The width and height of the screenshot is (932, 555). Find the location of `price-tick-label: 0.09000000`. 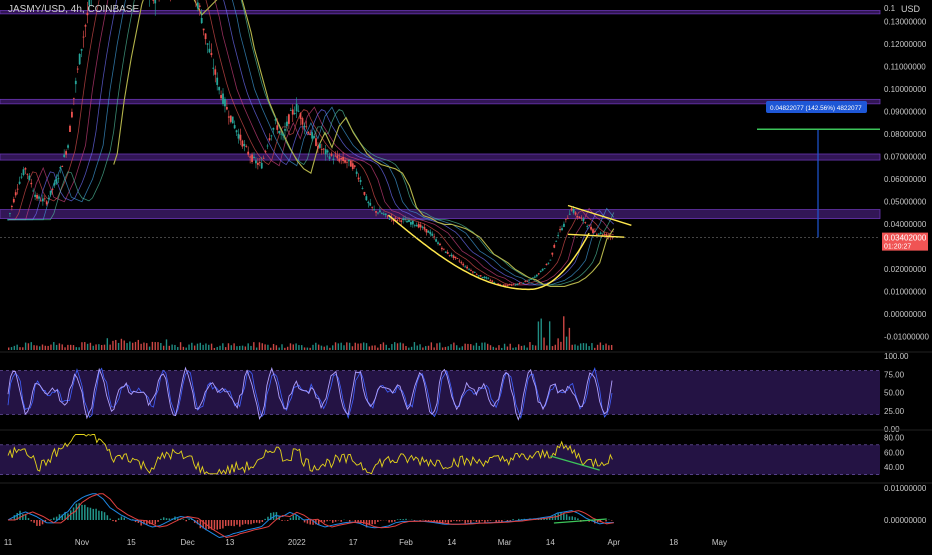

price-tick-label: 0.09000000 is located at coordinates (905, 112).